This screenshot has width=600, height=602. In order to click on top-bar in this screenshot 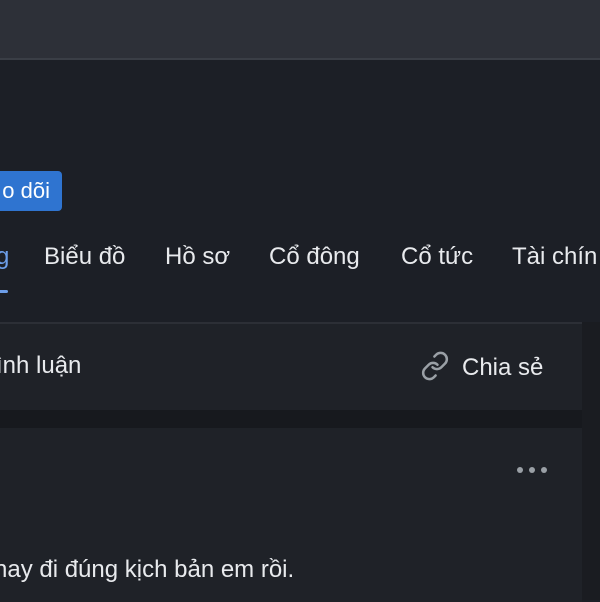, I will do `click(300, 30)`.